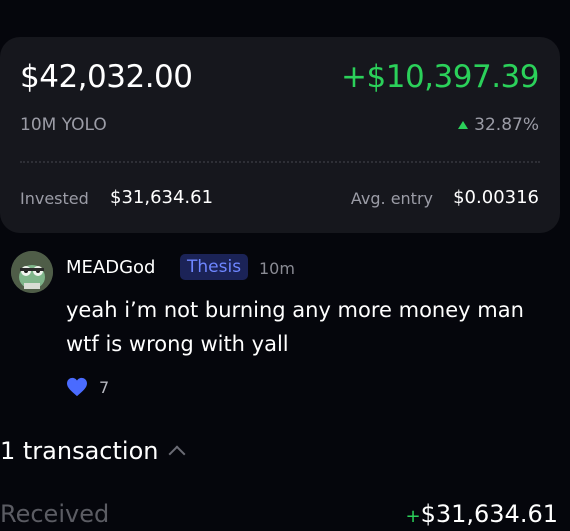 This screenshot has height=531, width=570. What do you see at coordinates (496, 197) in the screenshot?
I see `avg-entry-value: $0.00316` at bounding box center [496, 197].